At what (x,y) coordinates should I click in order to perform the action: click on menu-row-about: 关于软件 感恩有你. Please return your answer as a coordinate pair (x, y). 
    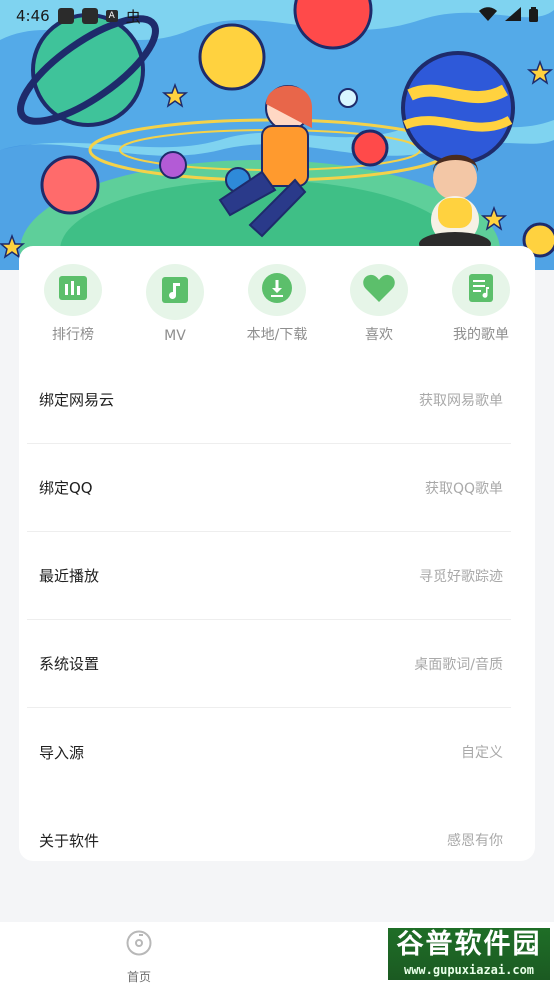
    Looking at the image, I should click on (269, 840).